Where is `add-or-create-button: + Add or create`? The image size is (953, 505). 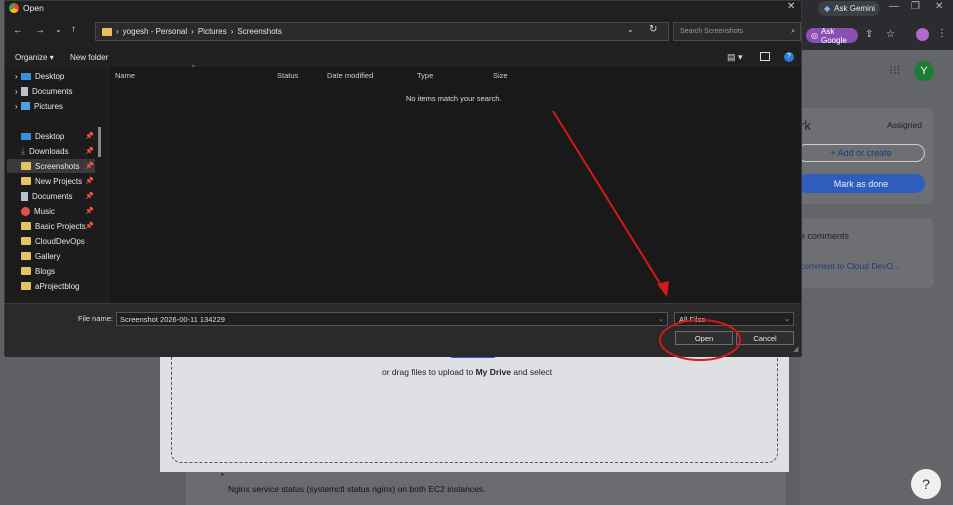 add-or-create-button: + Add or create is located at coordinates (861, 153).